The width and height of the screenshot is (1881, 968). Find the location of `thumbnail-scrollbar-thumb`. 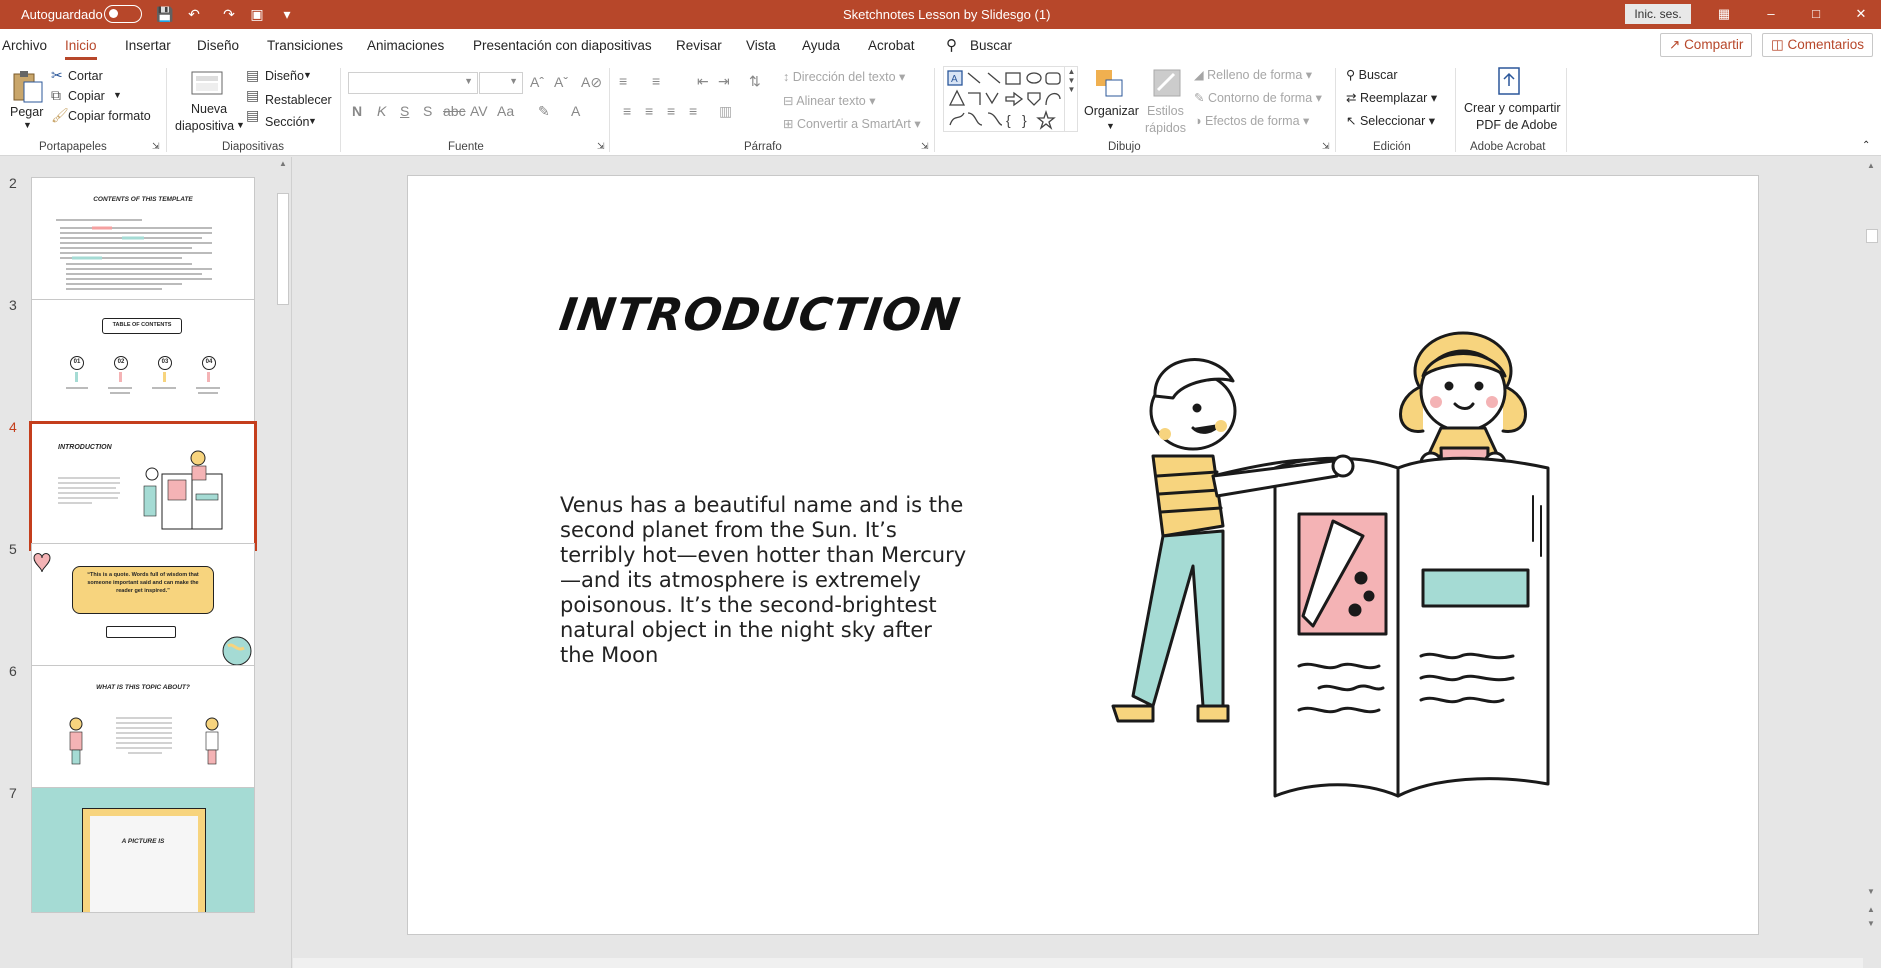

thumbnail-scrollbar-thumb is located at coordinates (283, 249).